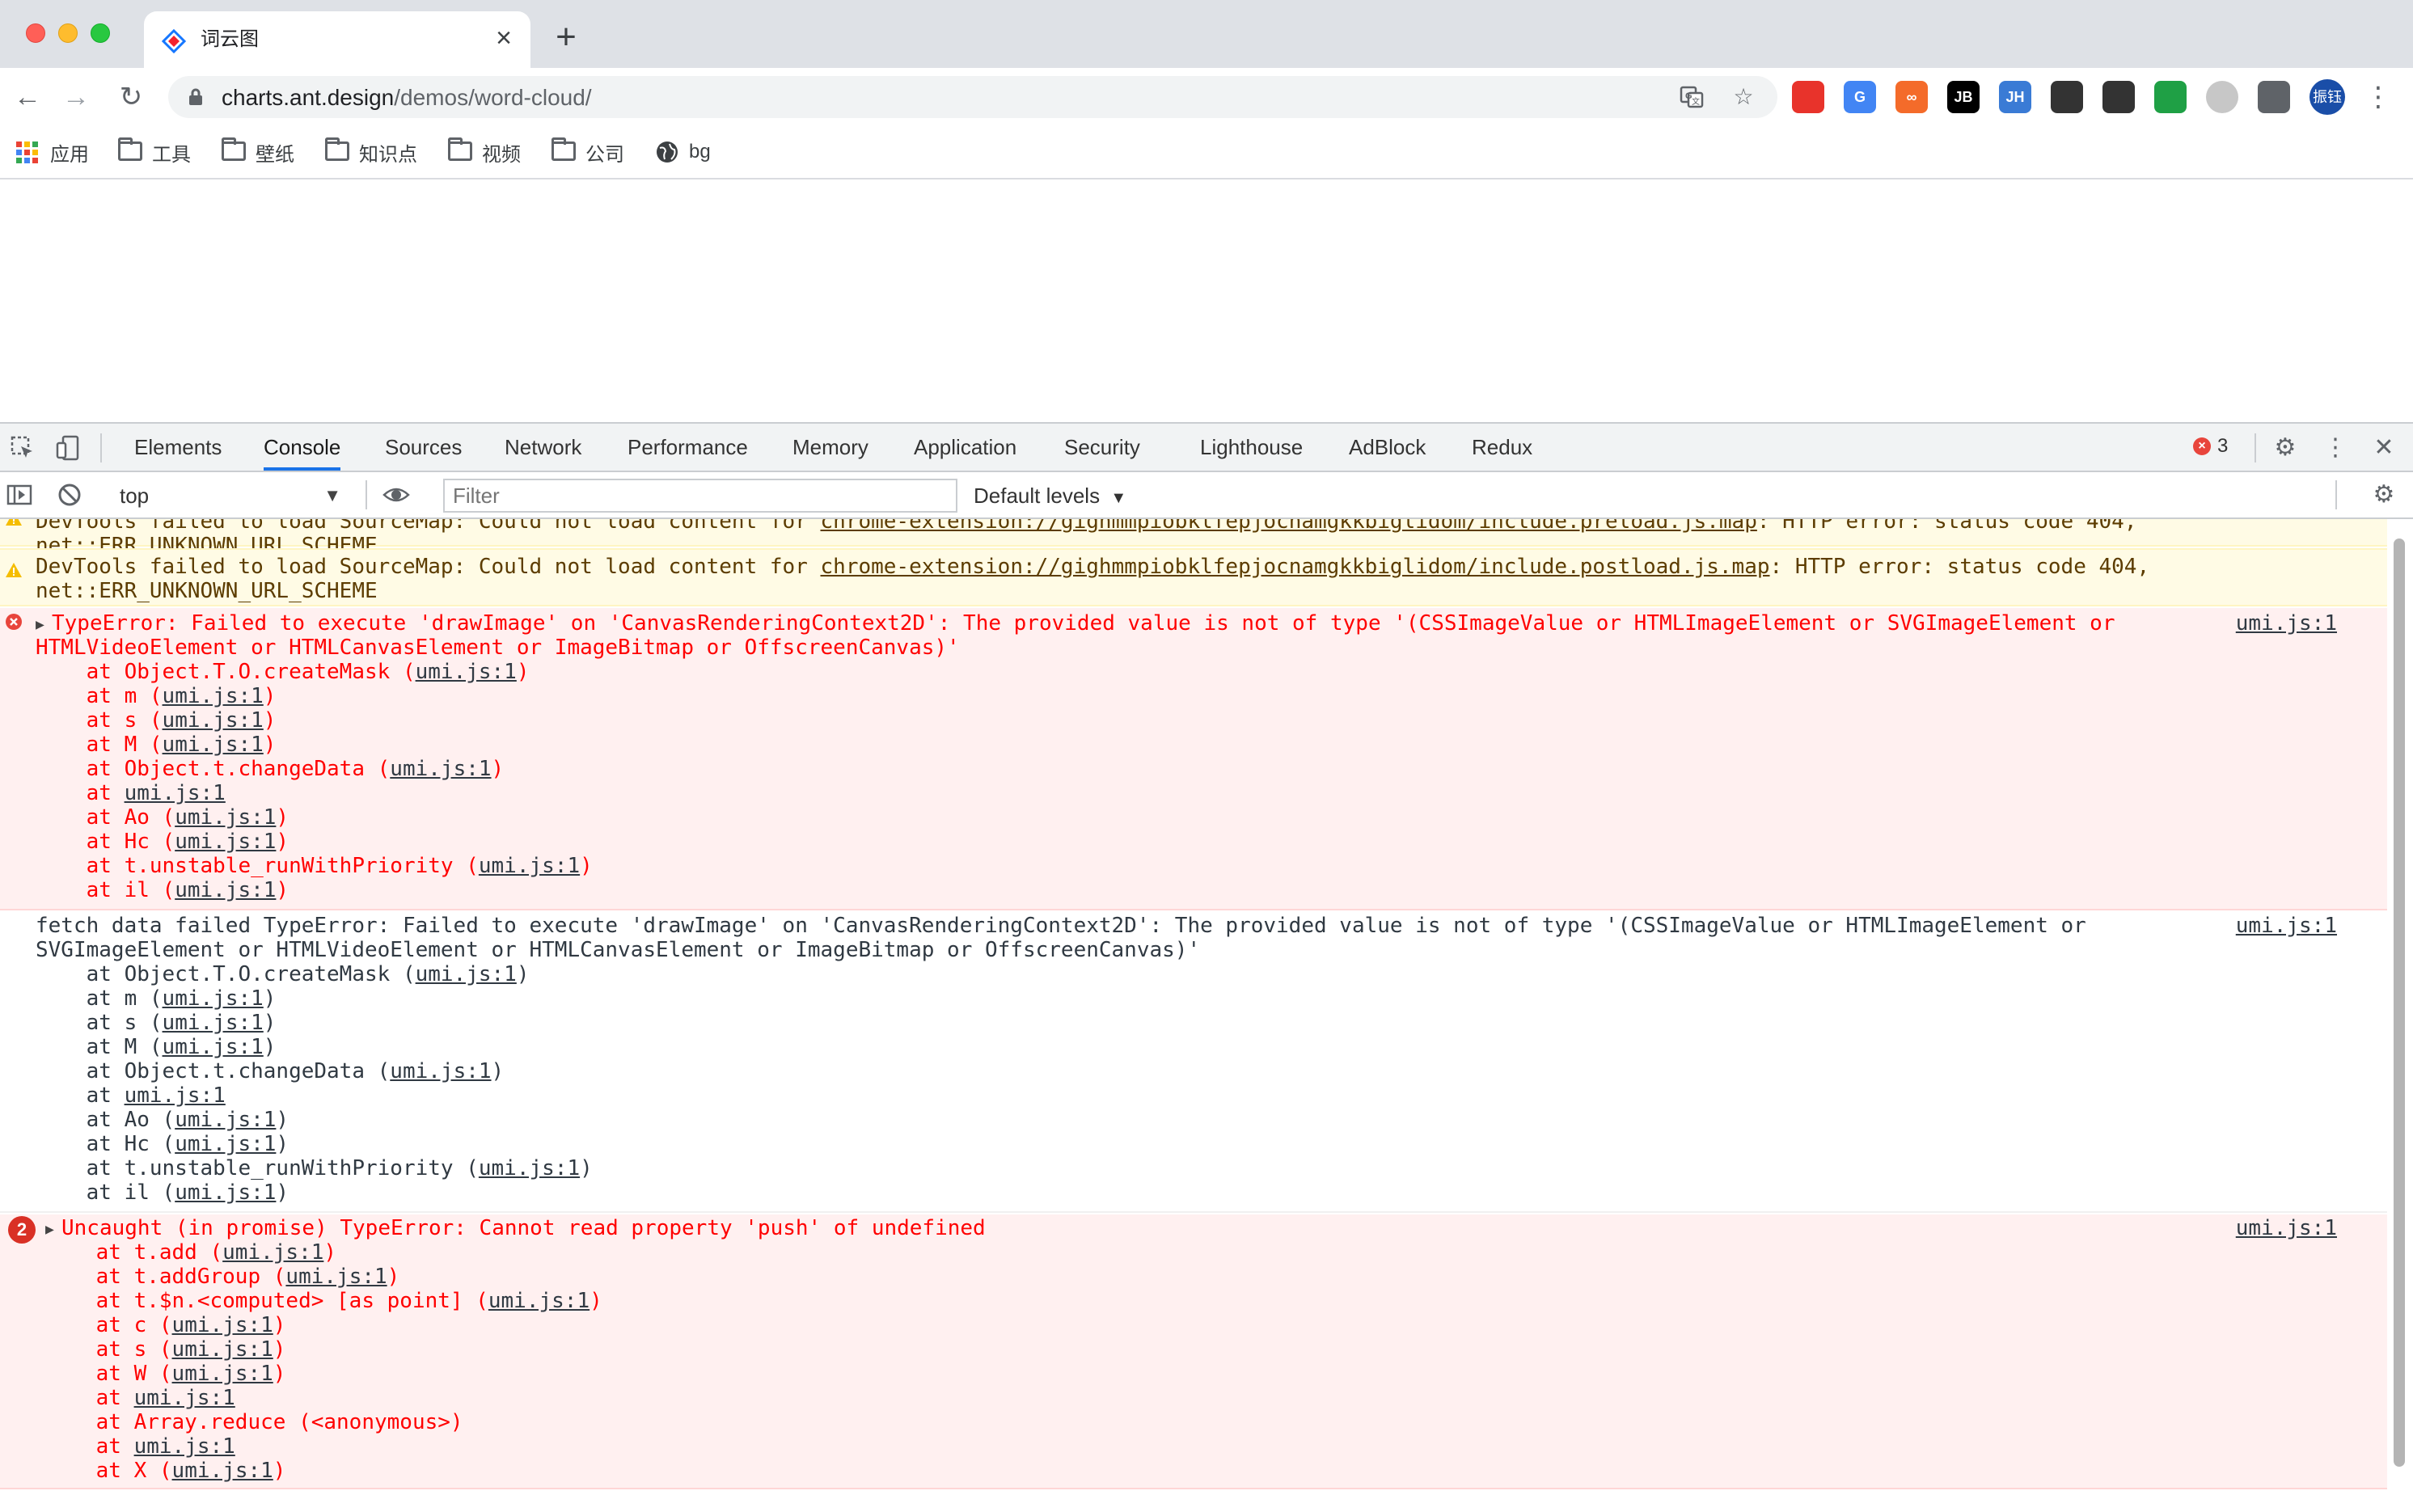 The width and height of the screenshot is (2413, 1512). I want to click on tab-memory: Memory, so click(830, 447).